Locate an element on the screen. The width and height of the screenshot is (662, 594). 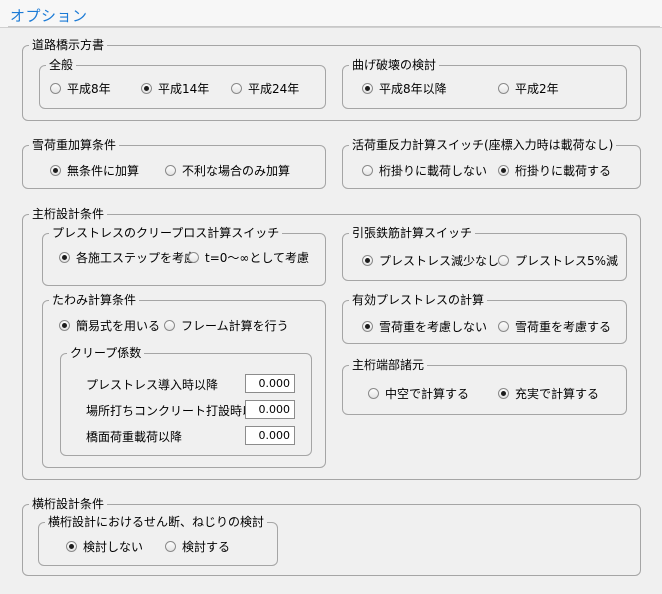
creep-switch-legend: プレストレスのクリープロス計算スイッチ is located at coordinates (166, 233).